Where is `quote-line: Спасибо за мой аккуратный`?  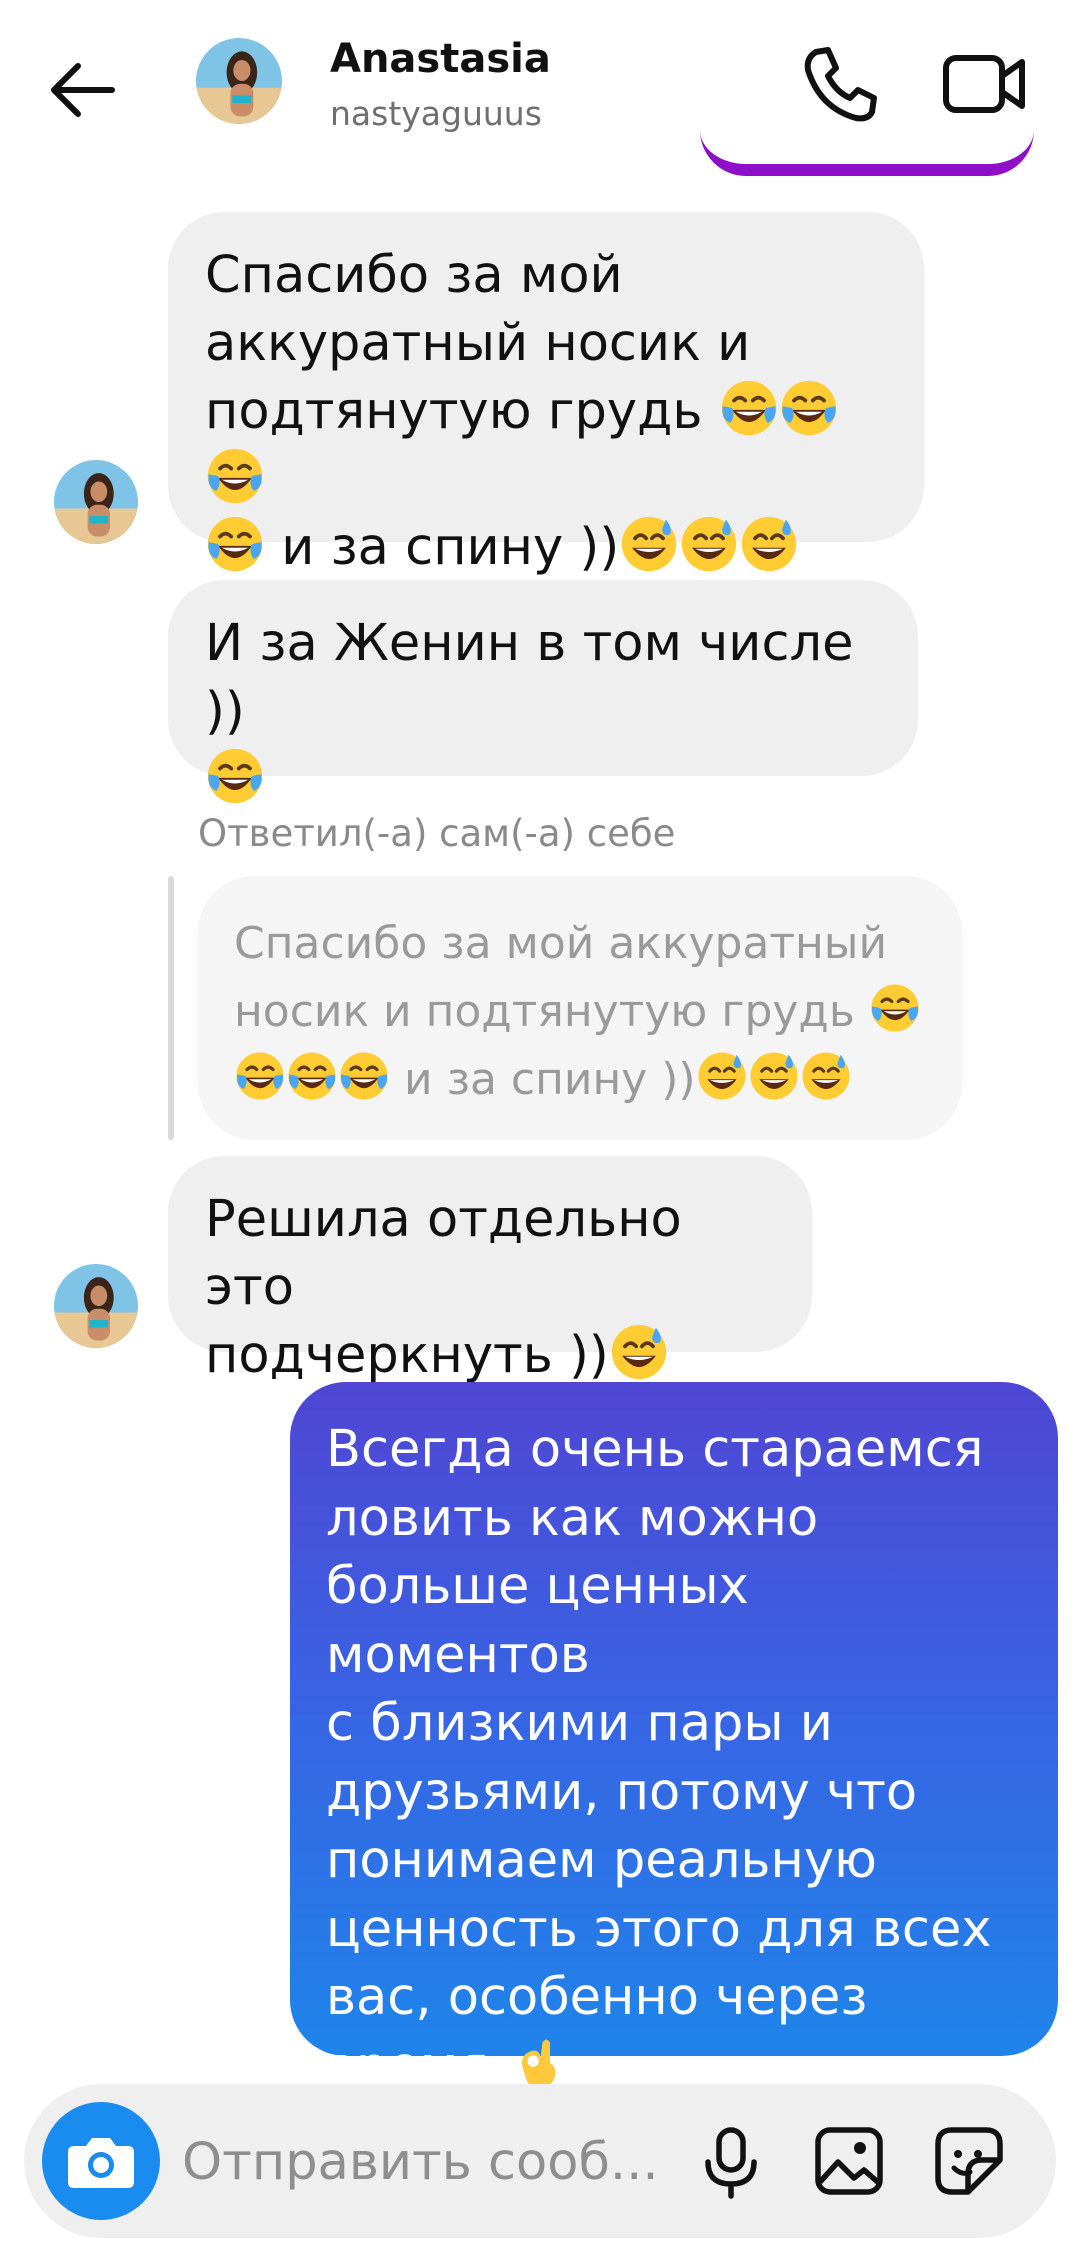
quote-line: Спасибо за мой аккуратный is located at coordinates (561, 943).